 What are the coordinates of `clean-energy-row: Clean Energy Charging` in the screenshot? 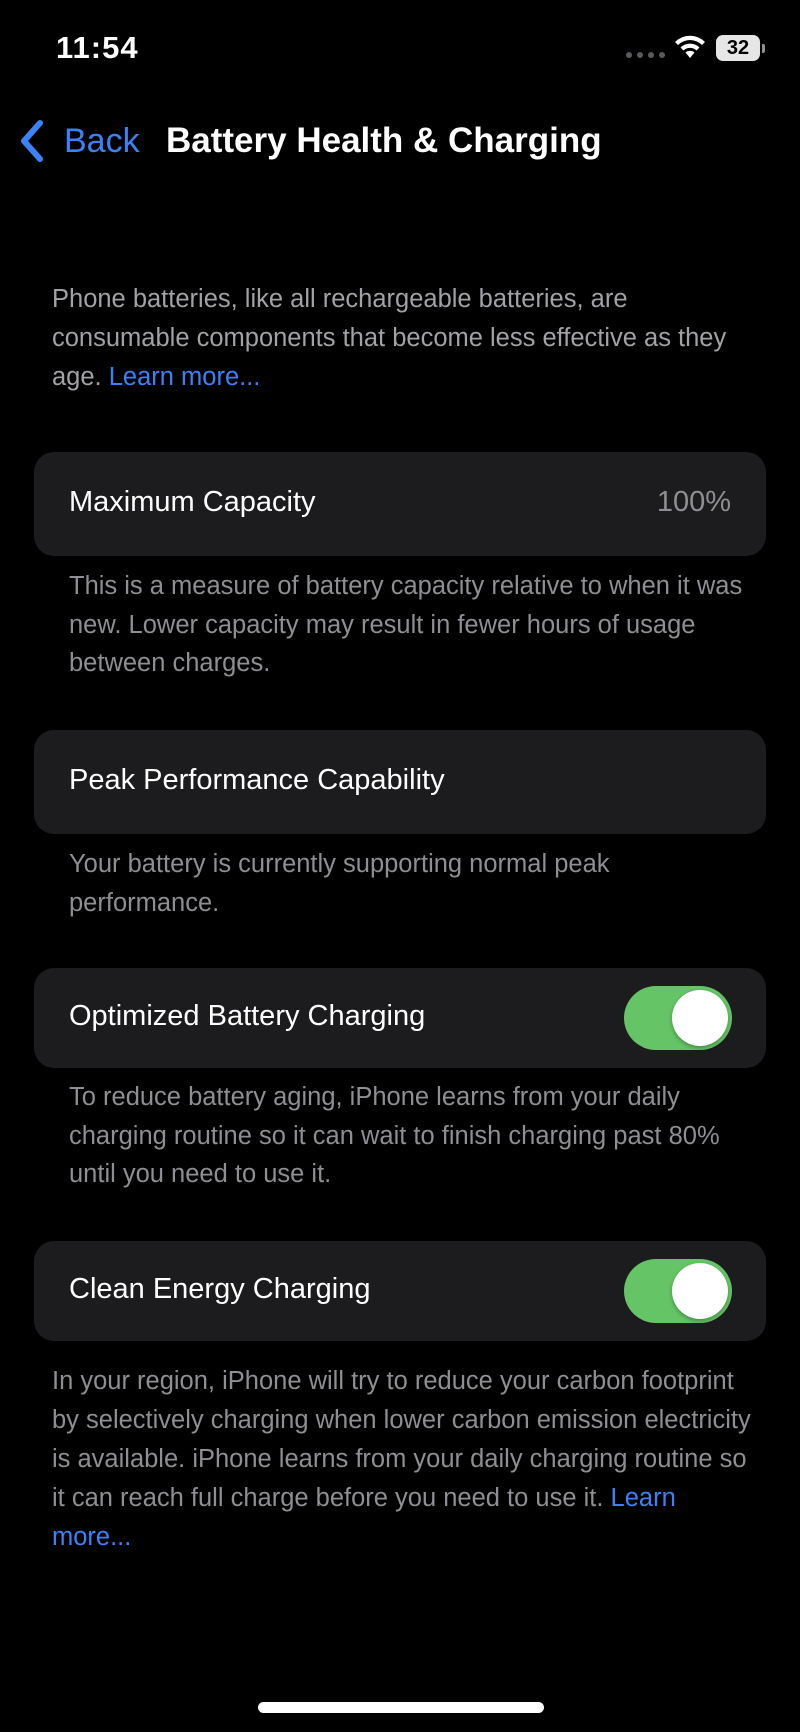 It's located at (400, 1291).